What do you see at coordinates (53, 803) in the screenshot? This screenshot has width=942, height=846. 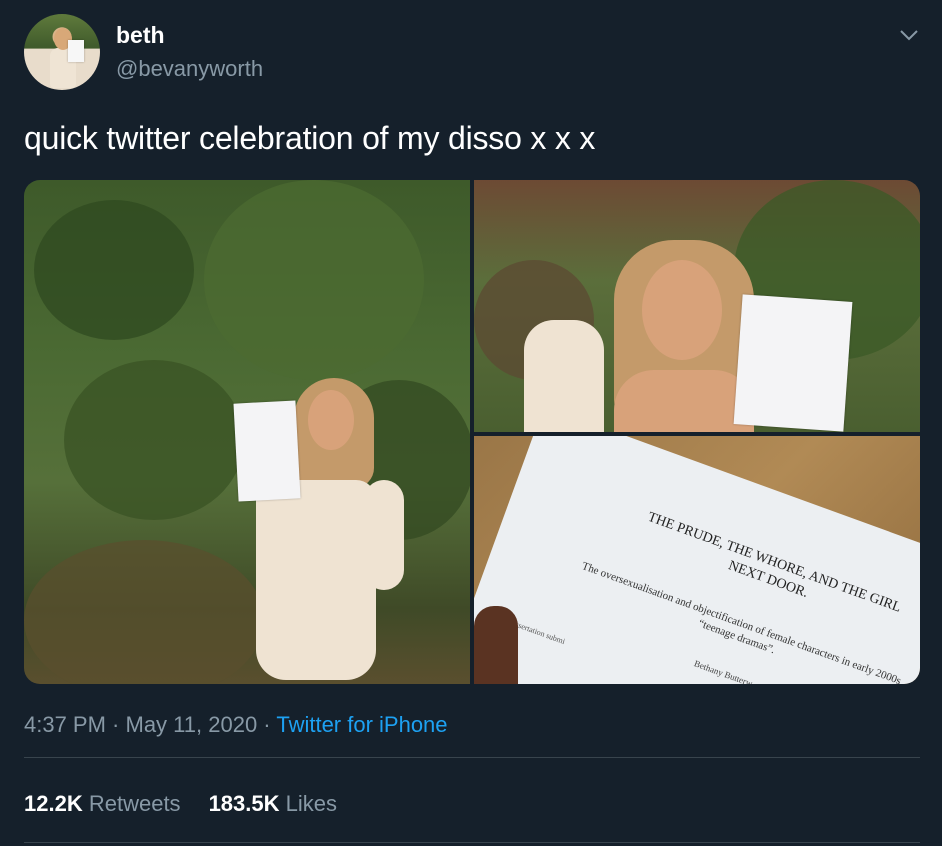 I see `retweets-count: 12.2K` at bounding box center [53, 803].